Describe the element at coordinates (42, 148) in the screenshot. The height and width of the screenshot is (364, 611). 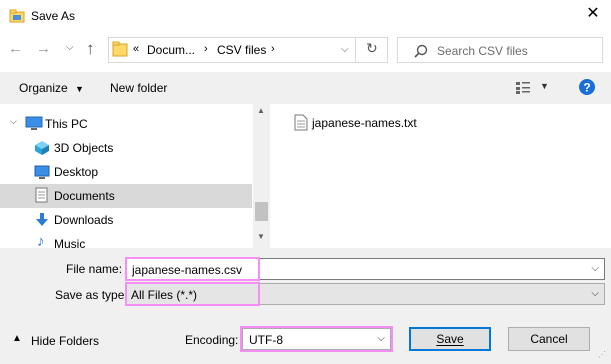
I see `cube-icon` at that location.